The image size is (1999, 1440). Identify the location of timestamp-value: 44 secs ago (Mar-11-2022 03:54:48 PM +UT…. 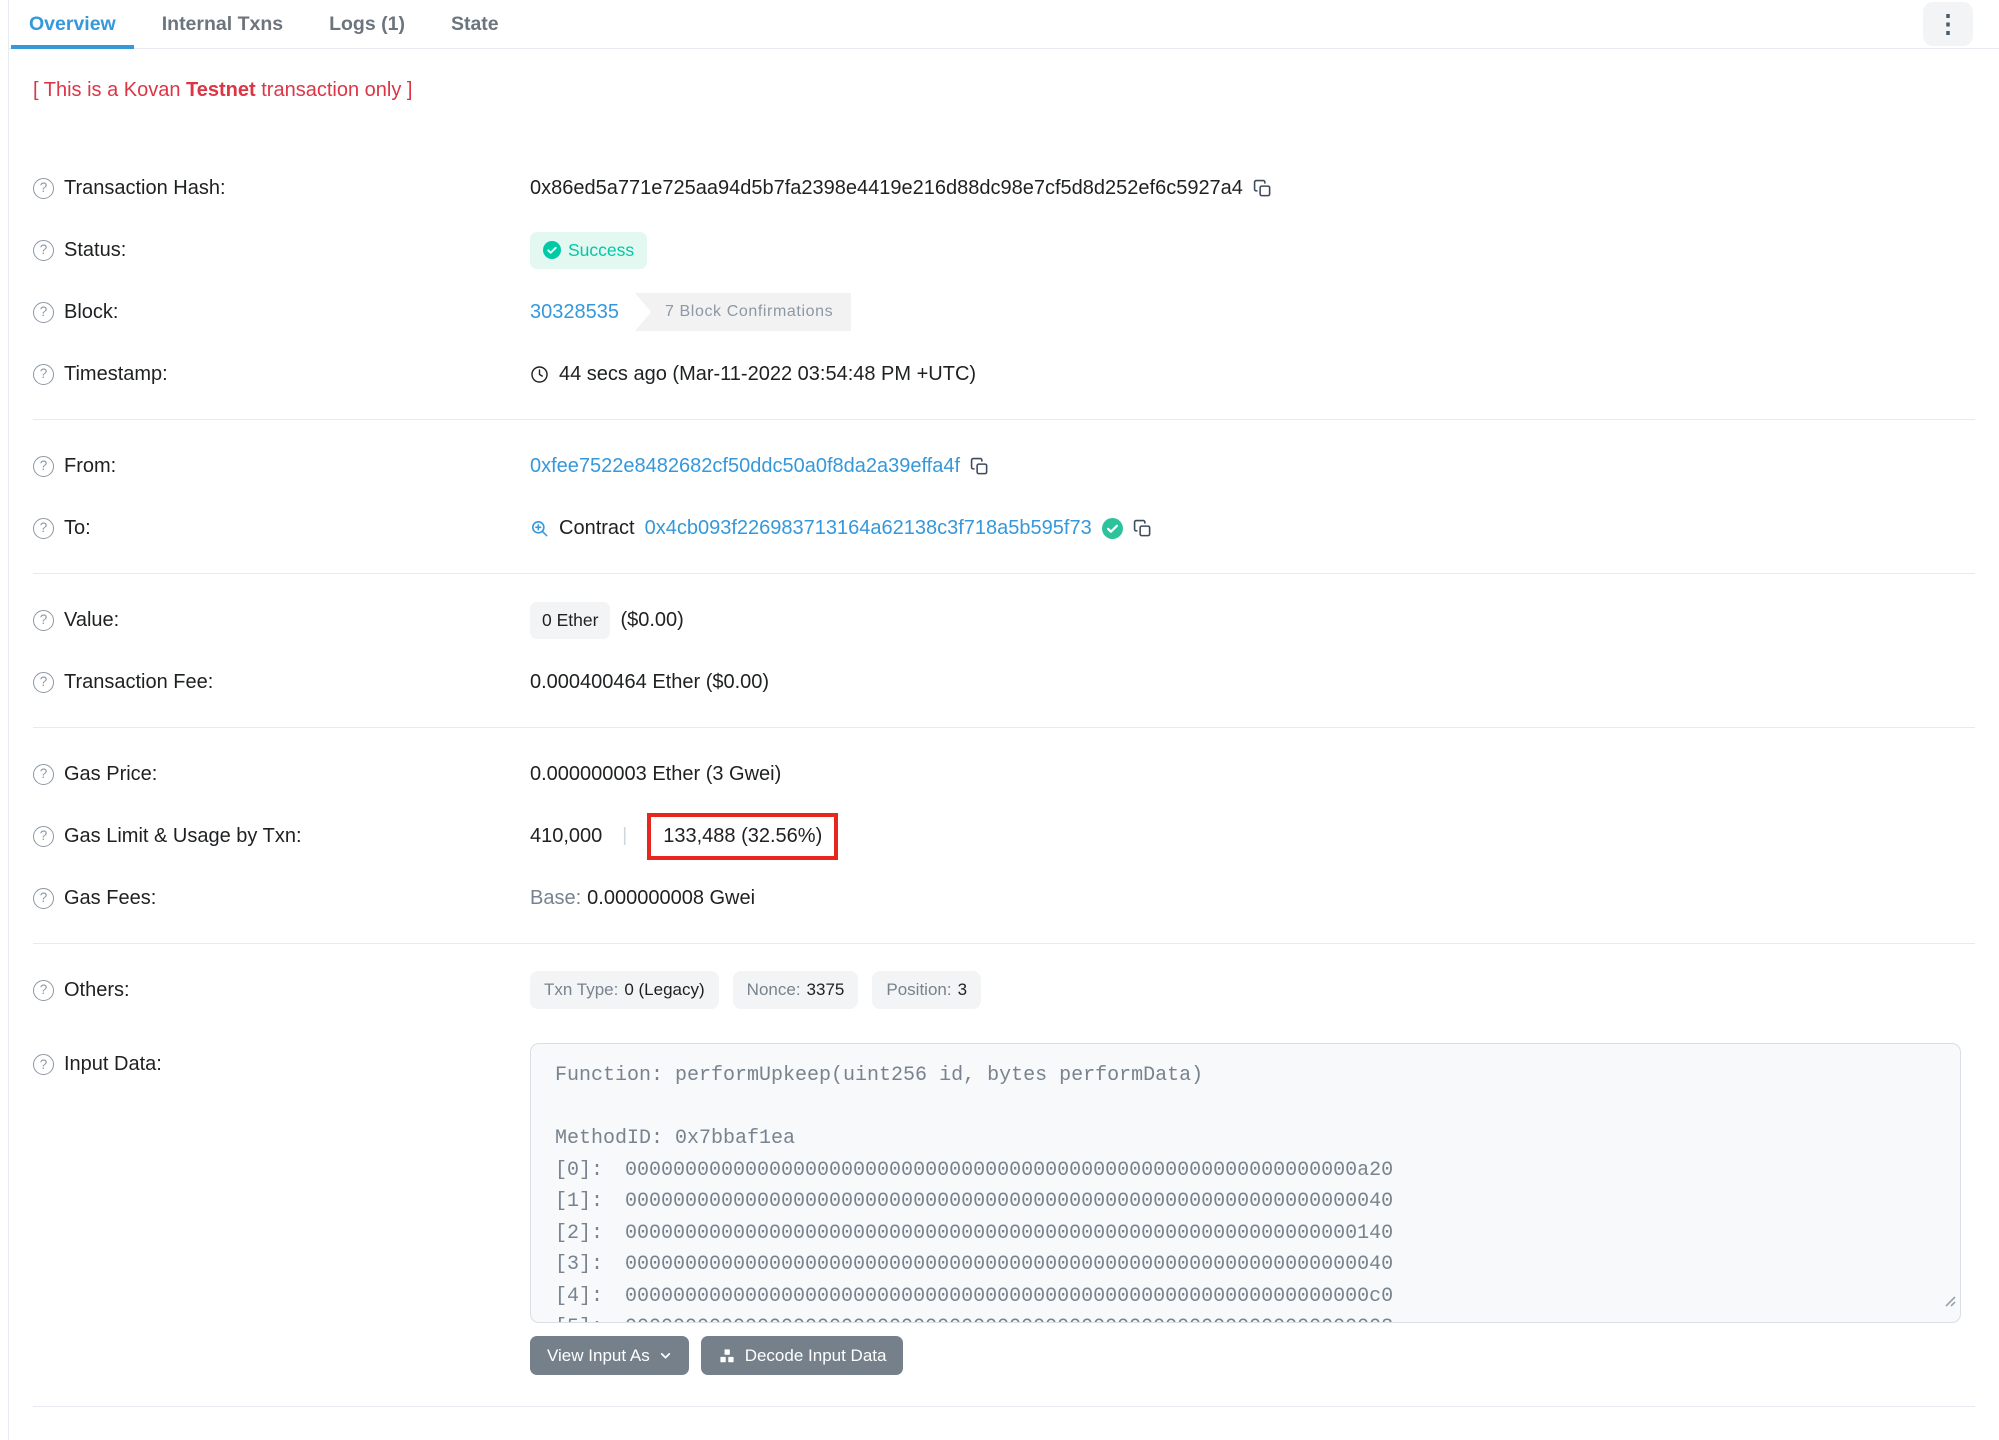
(768, 373).